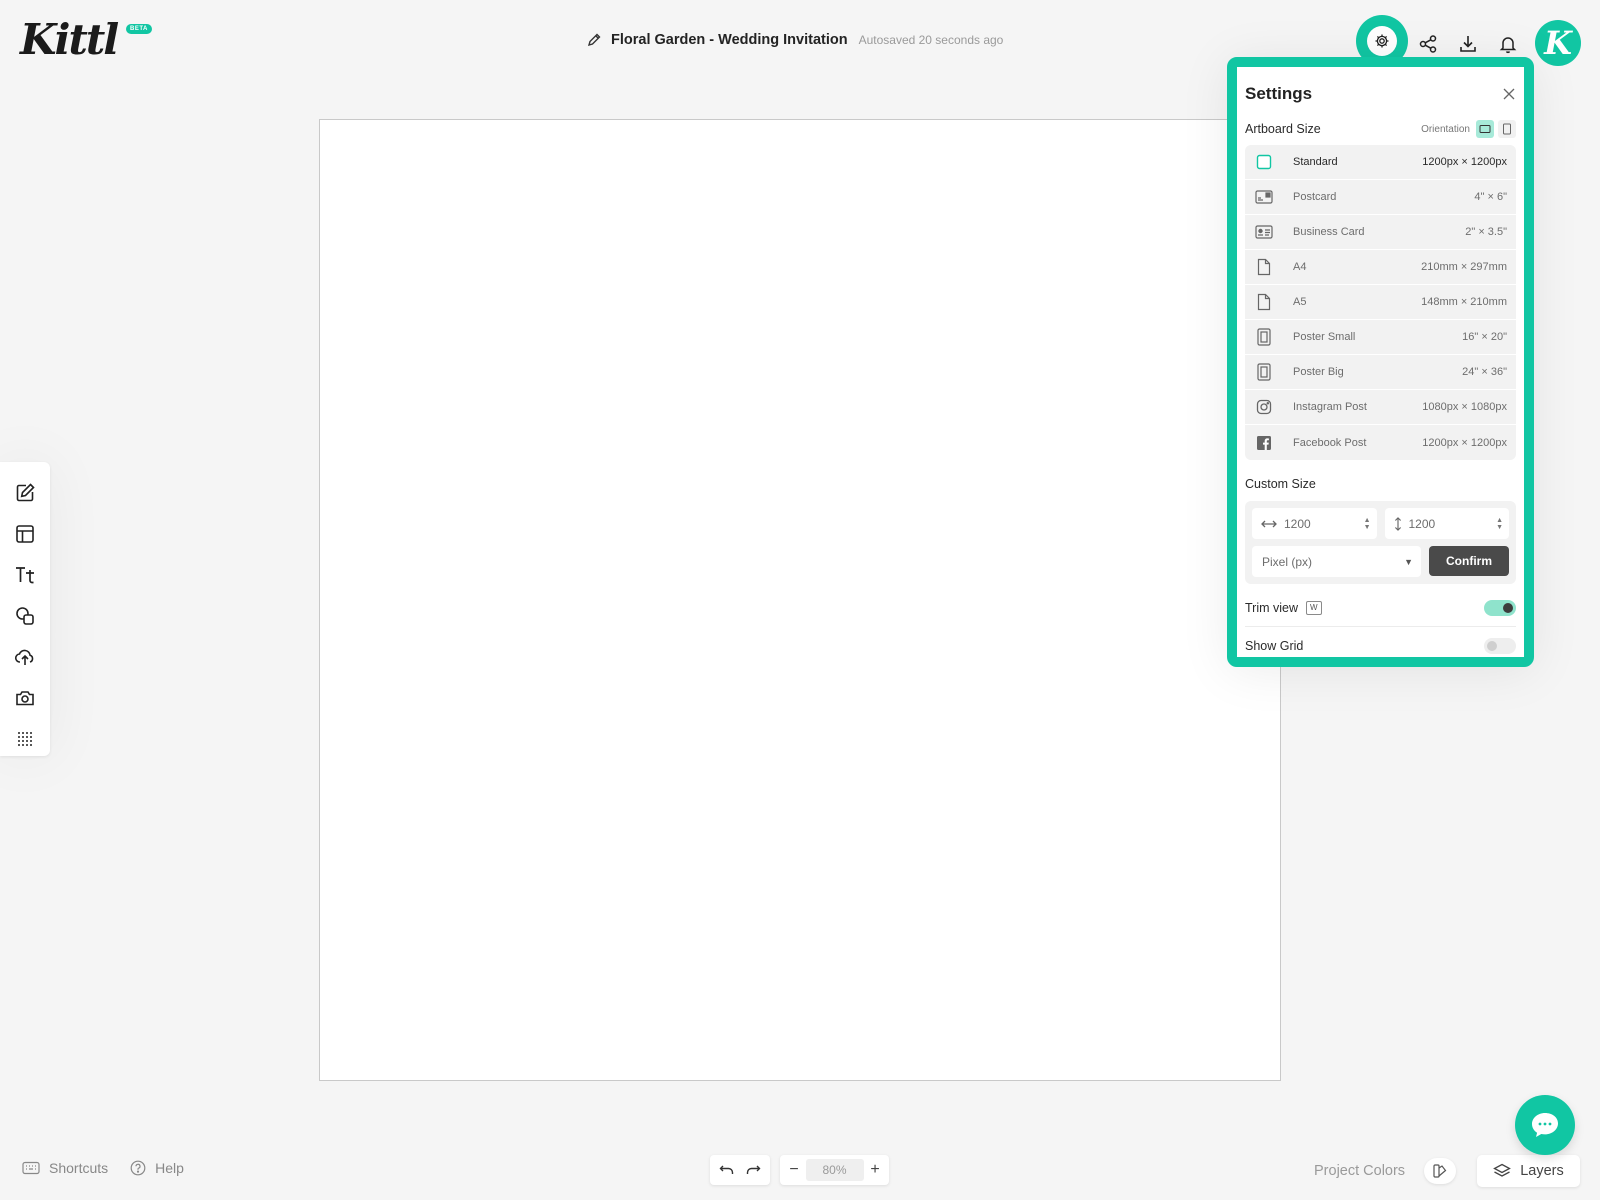 This screenshot has height=1200, width=1600. What do you see at coordinates (794, 1170) in the screenshot?
I see `zoom-out-button: −` at bounding box center [794, 1170].